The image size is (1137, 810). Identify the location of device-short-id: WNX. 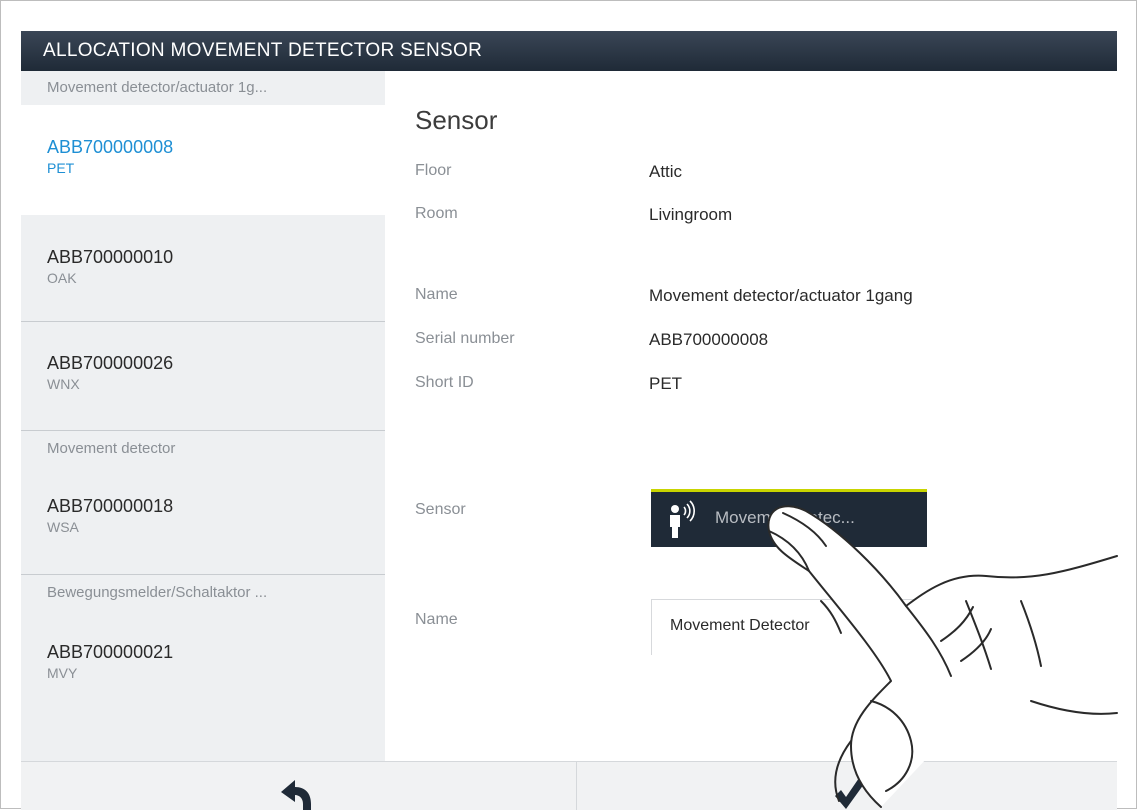
(63, 384).